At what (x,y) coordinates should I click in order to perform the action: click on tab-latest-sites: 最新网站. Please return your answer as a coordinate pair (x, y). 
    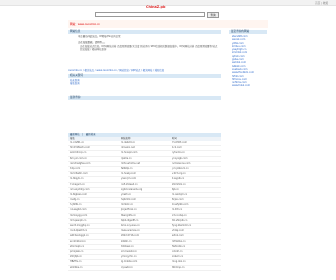
    Looking at the image, I should click on (75, 134).